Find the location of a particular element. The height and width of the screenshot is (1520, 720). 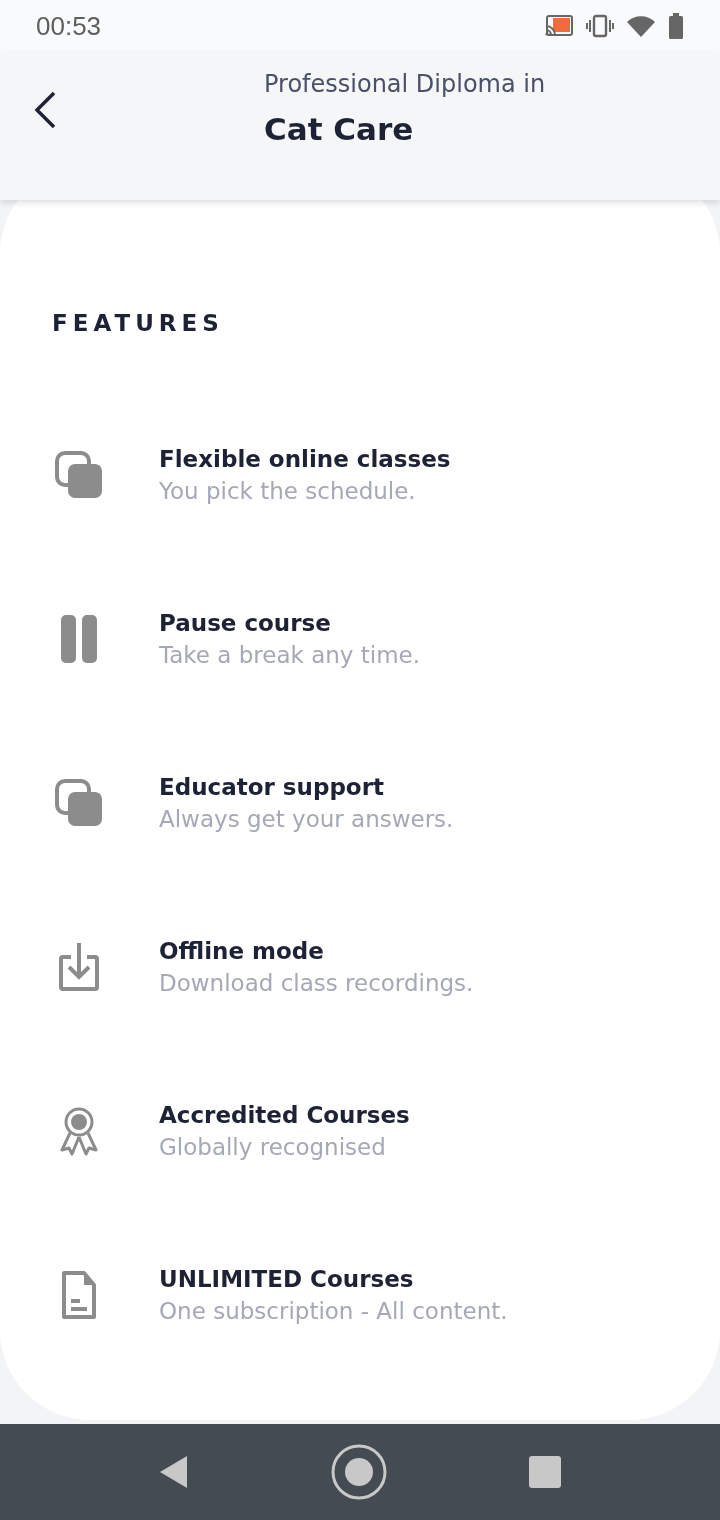

feature-description: You pick the schedule. is located at coordinates (288, 491).